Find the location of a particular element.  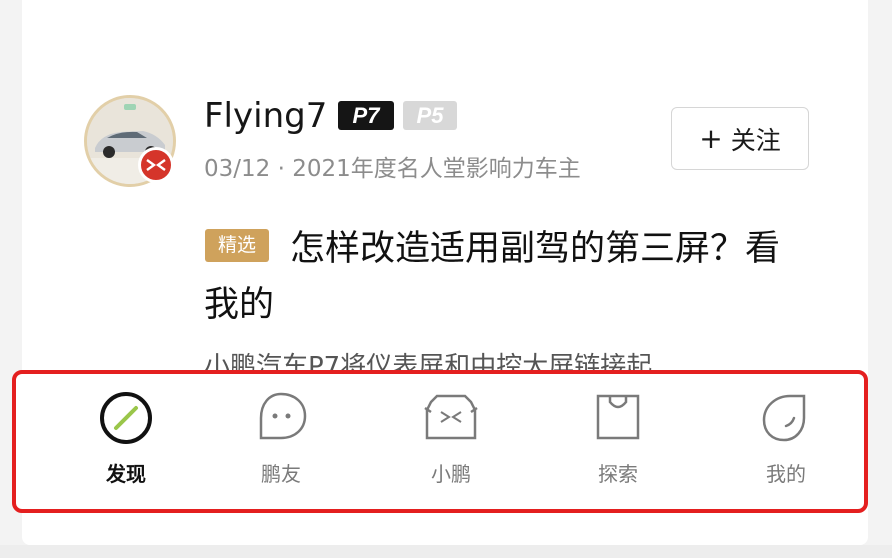

nav-label-discover: 发现 is located at coordinates (126, 474).